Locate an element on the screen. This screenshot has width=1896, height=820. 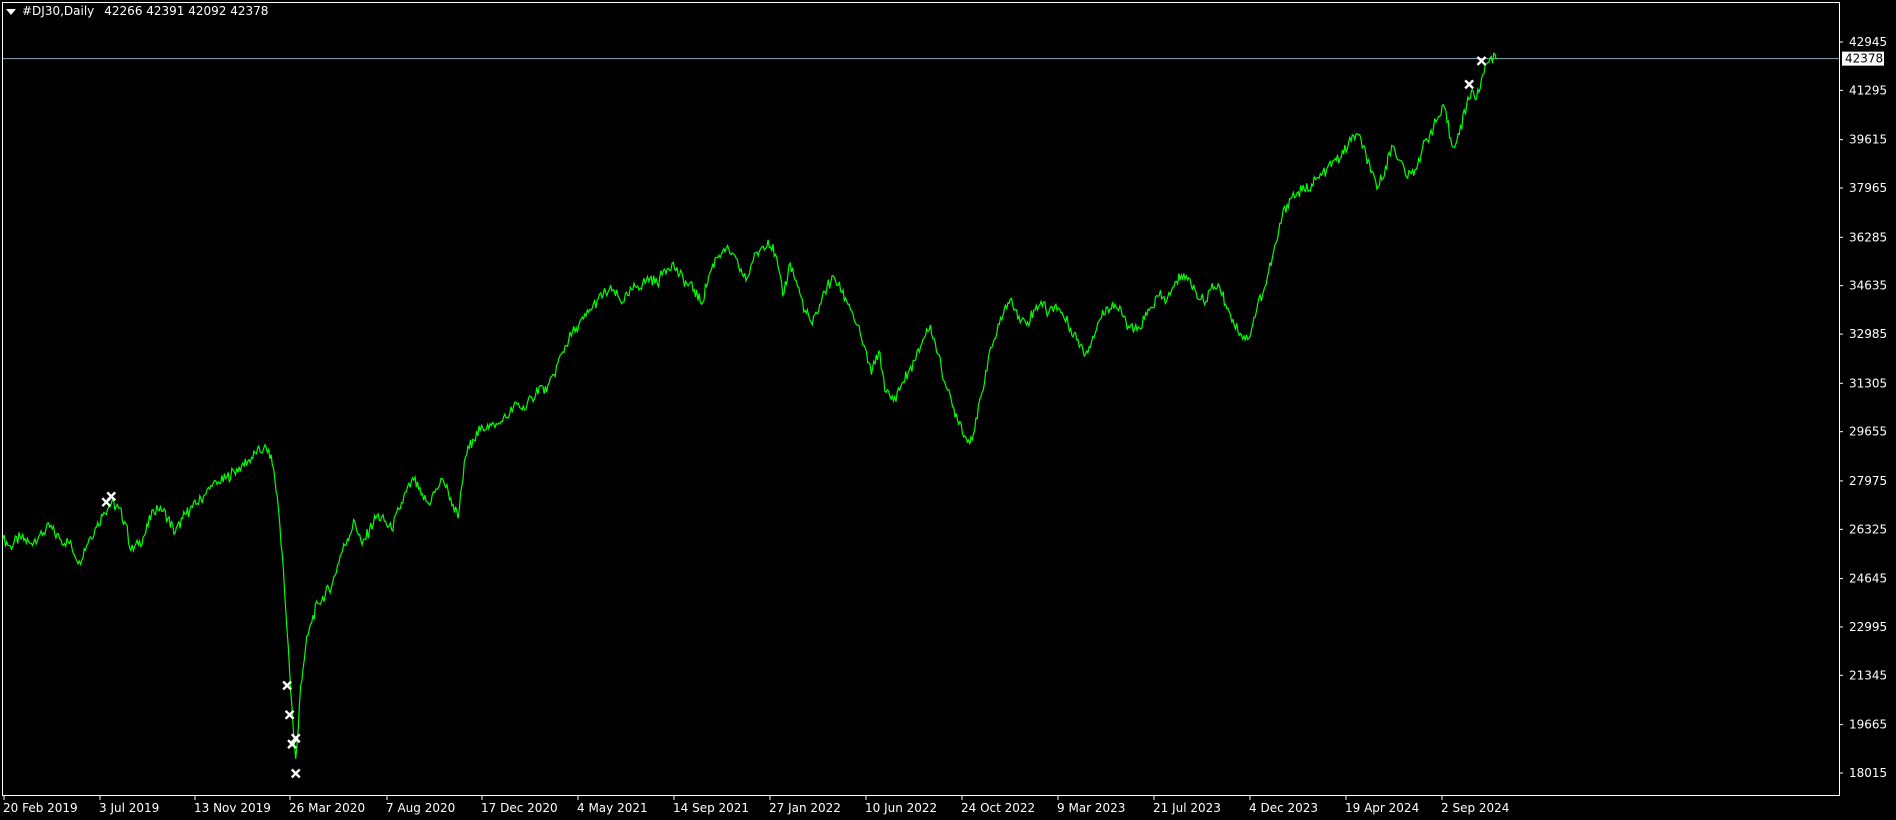
y-tick-label: 32985 is located at coordinates (1868, 334).